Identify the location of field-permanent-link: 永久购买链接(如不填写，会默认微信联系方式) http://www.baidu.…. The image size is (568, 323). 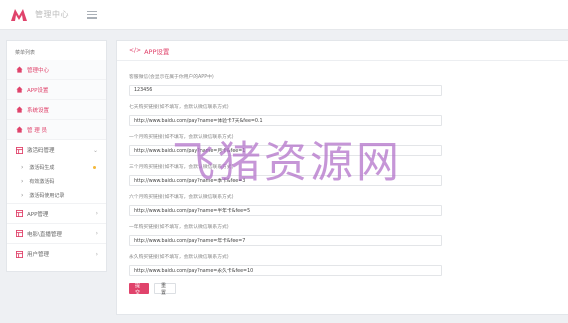
(285, 265).